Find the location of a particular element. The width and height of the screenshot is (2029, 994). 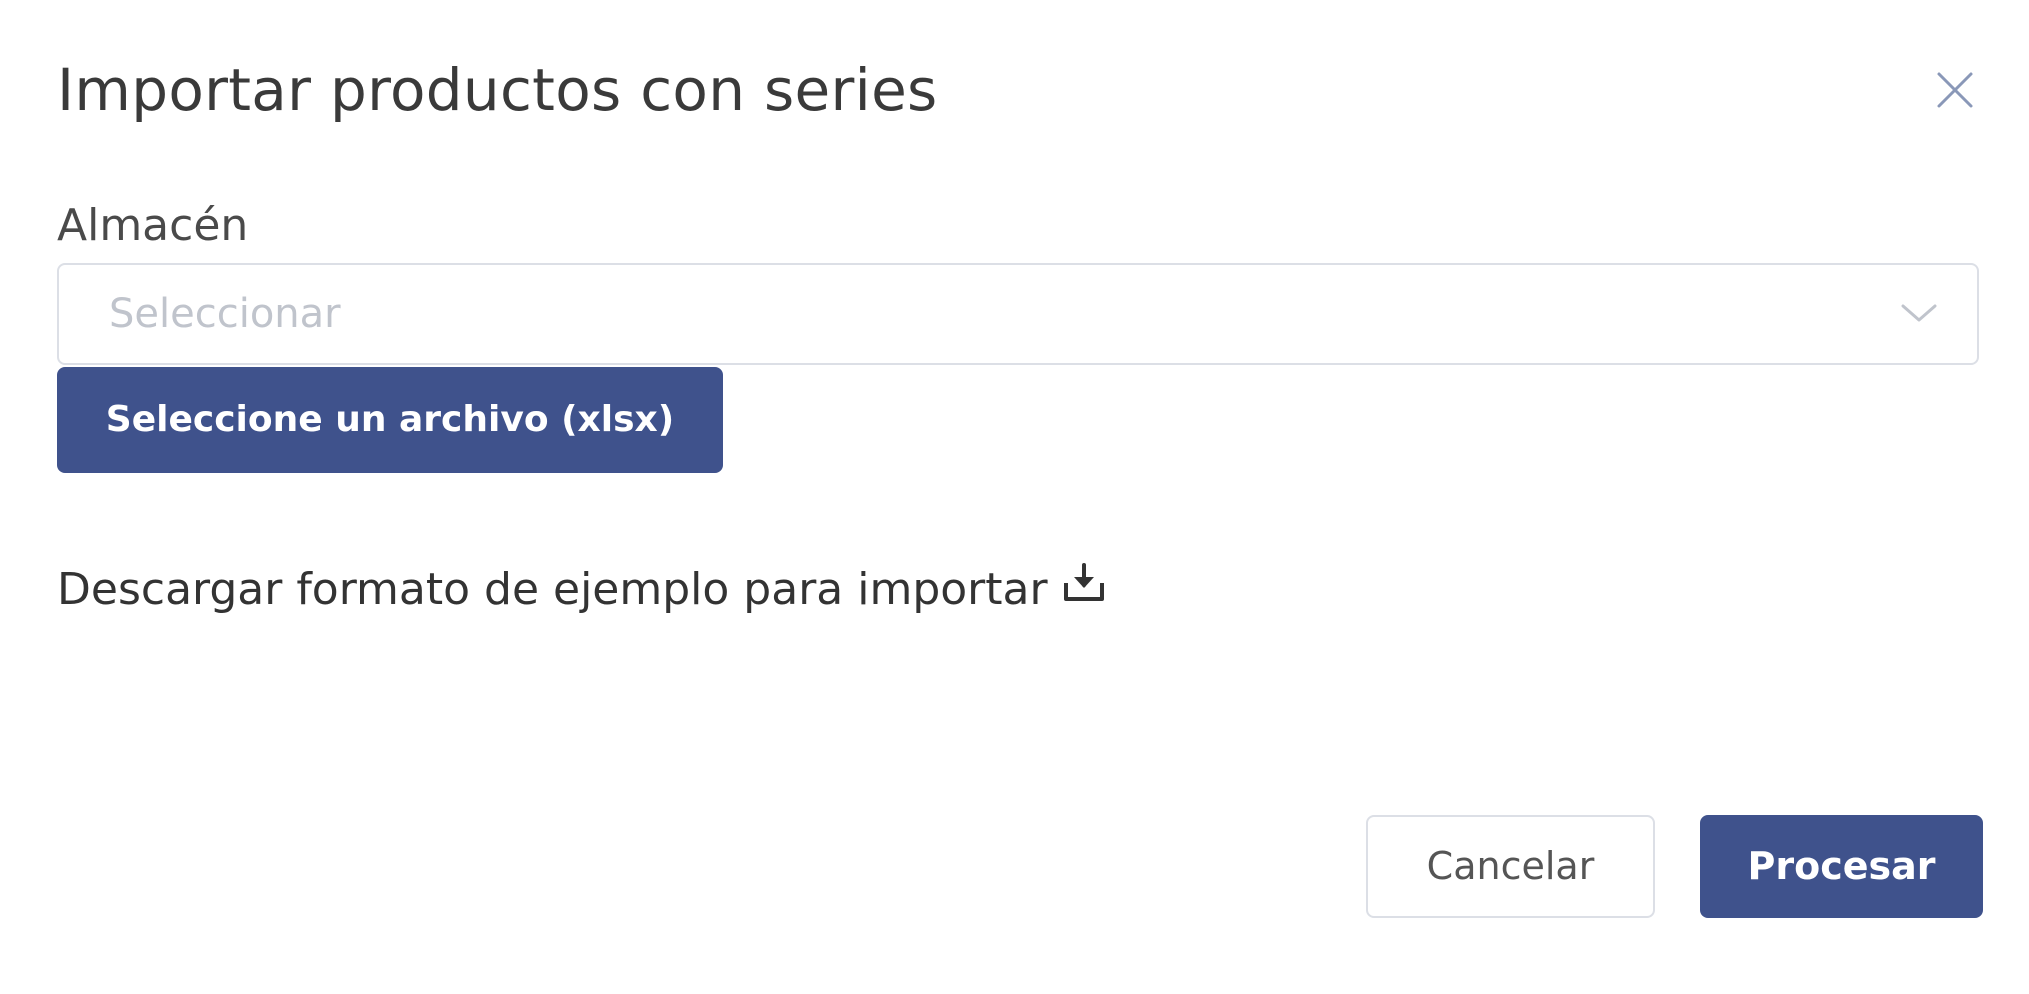

close-button is located at coordinates (1955, 90).